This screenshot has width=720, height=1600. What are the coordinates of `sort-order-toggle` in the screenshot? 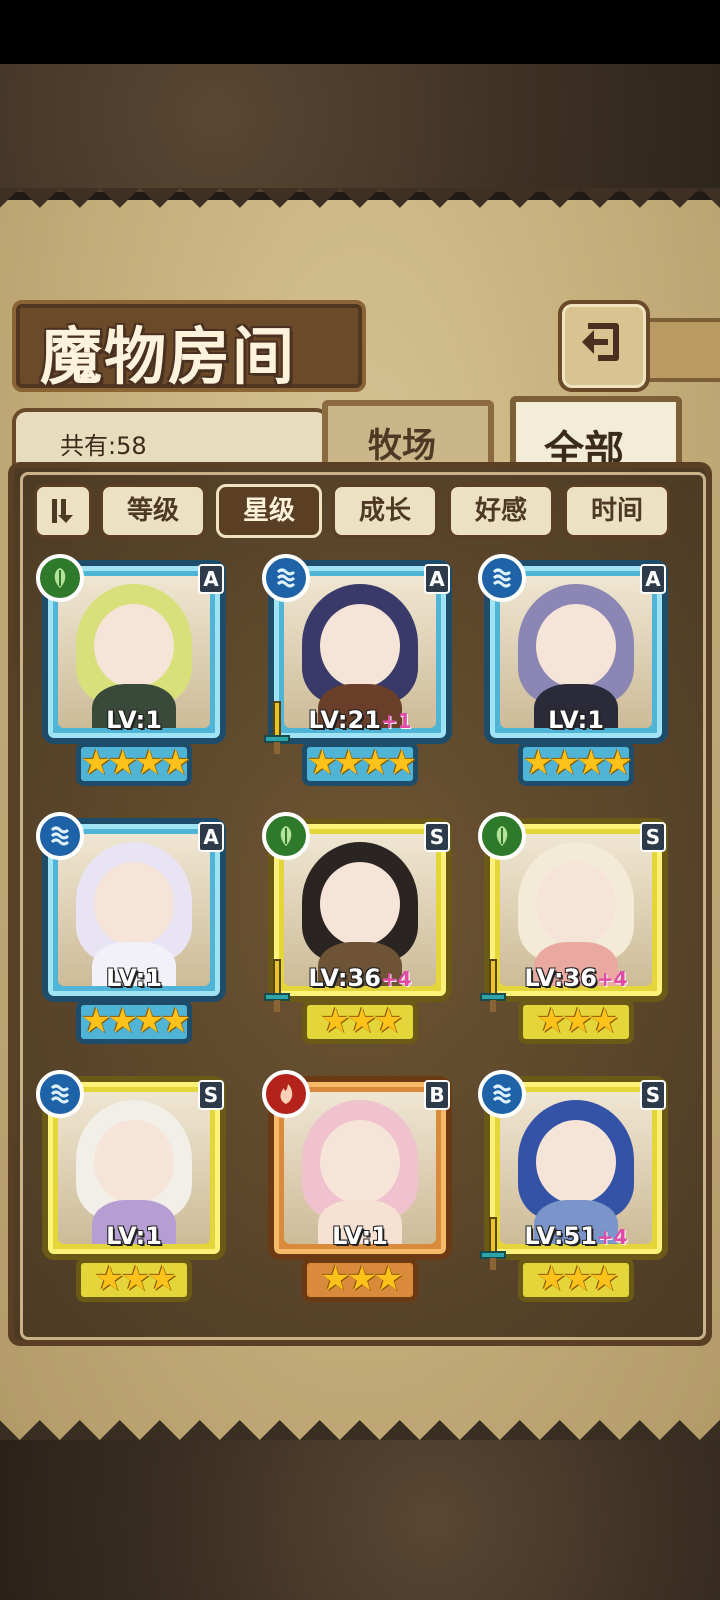 It's located at (63, 511).